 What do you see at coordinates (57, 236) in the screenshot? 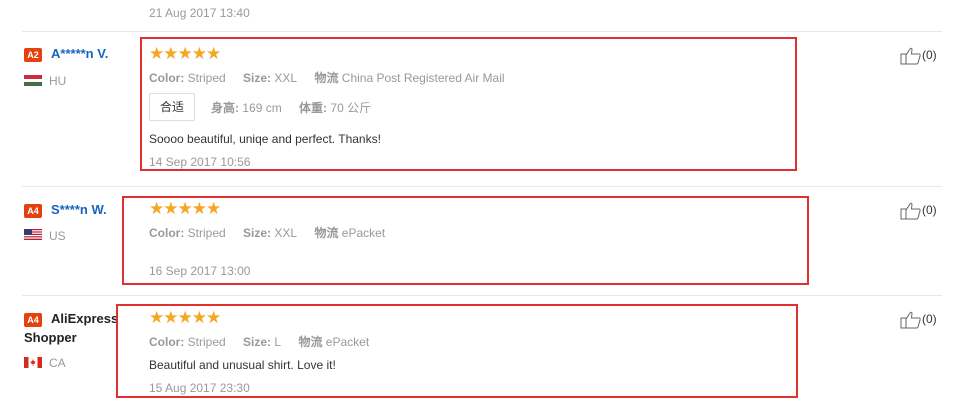
I see `reviewer-country: US` at bounding box center [57, 236].